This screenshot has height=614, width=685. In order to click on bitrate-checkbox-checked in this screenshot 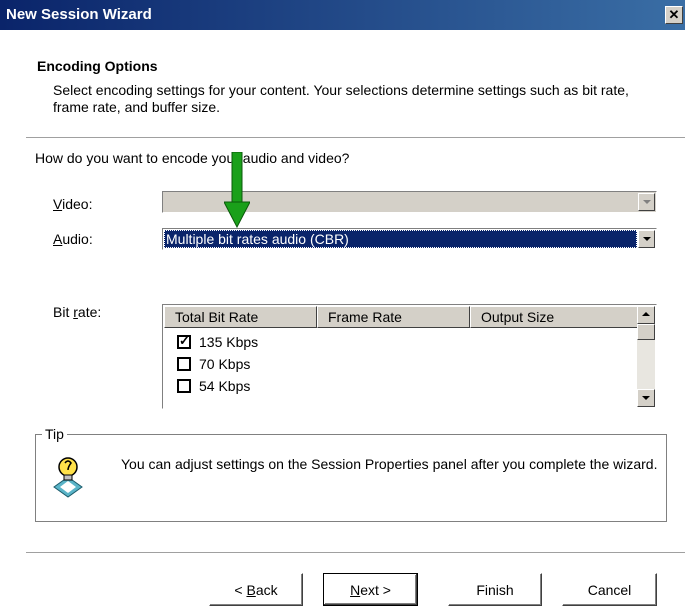, I will do `click(184, 341)`.